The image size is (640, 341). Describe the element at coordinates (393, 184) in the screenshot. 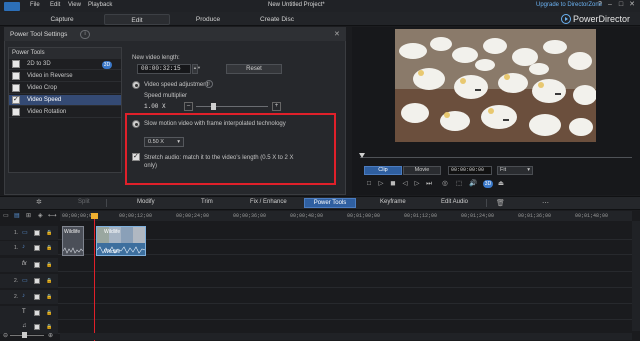

I see `pause-icon: ◼` at that location.